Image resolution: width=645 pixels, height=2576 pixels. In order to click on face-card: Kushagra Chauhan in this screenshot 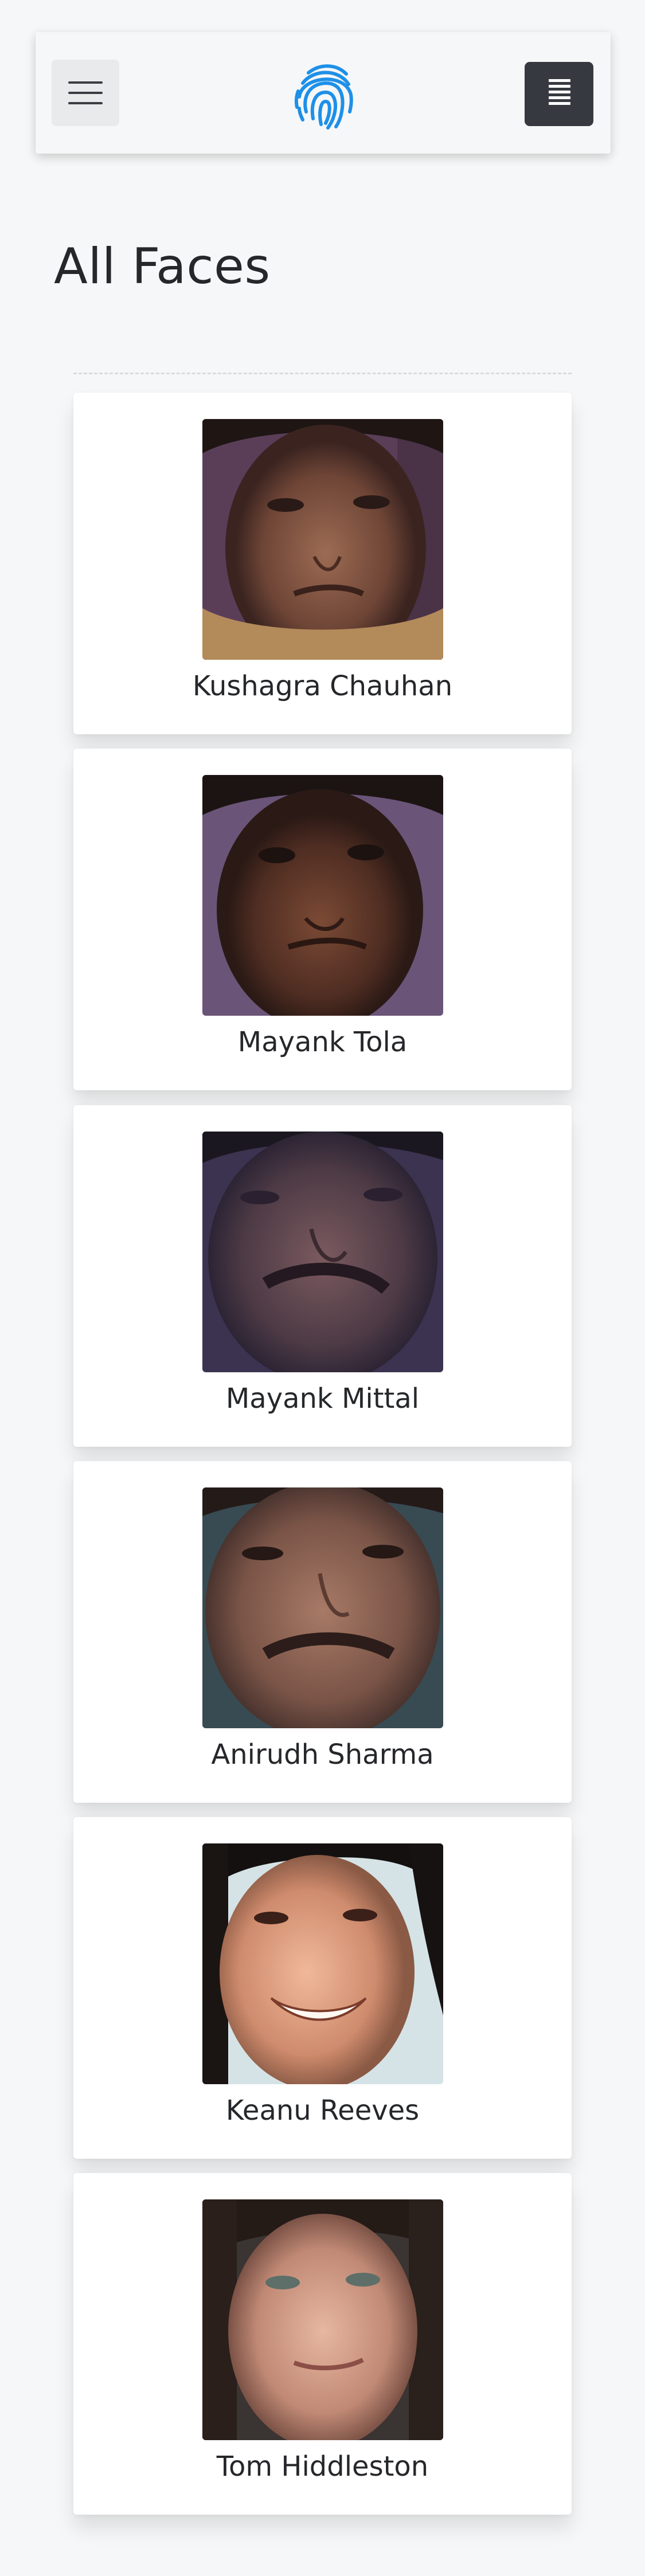, I will do `click(322, 563)`.